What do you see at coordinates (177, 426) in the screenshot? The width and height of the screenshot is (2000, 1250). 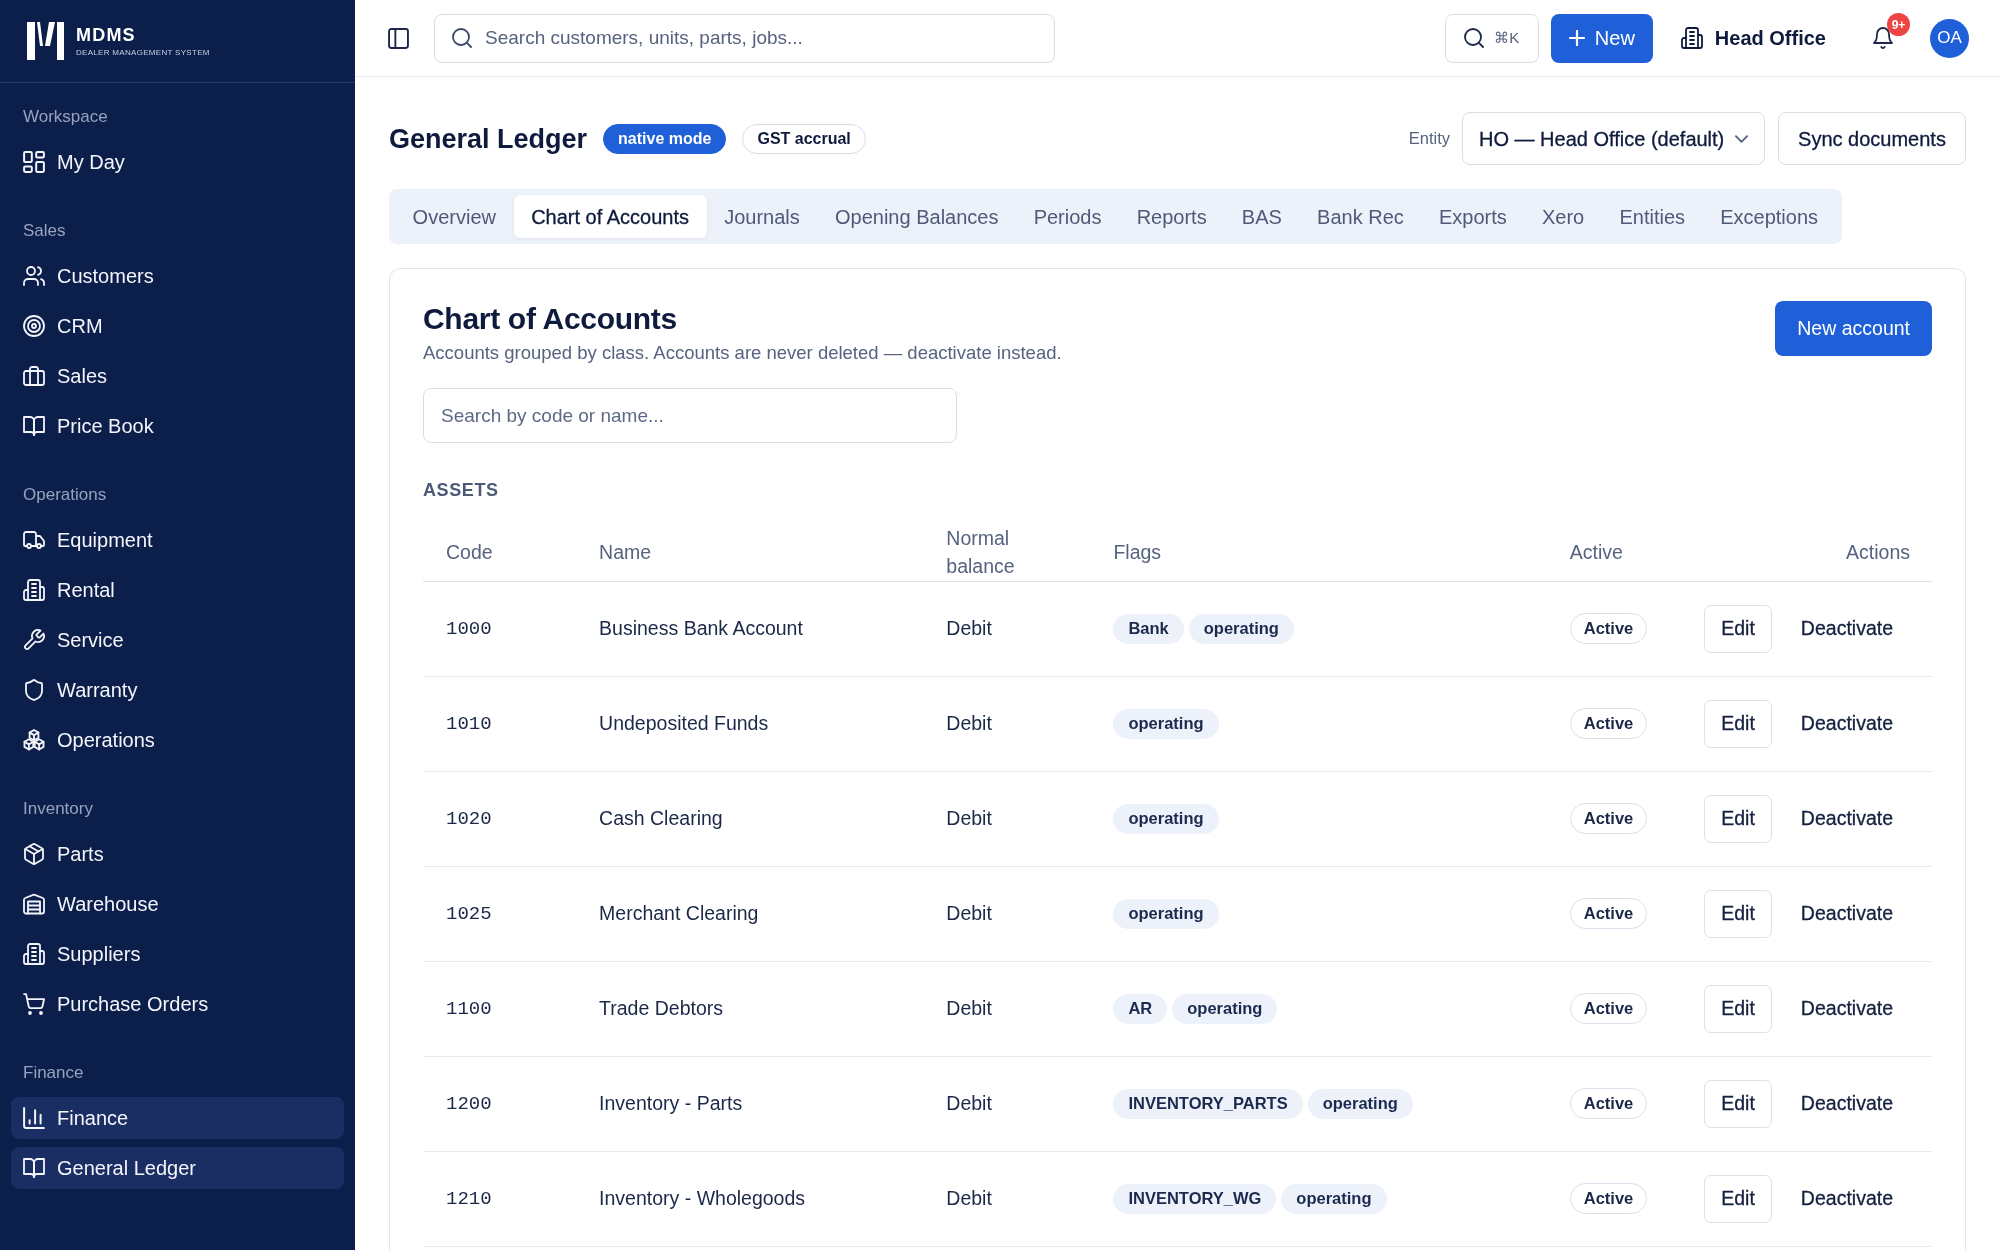 I see `sidebar-item: Price Book` at bounding box center [177, 426].